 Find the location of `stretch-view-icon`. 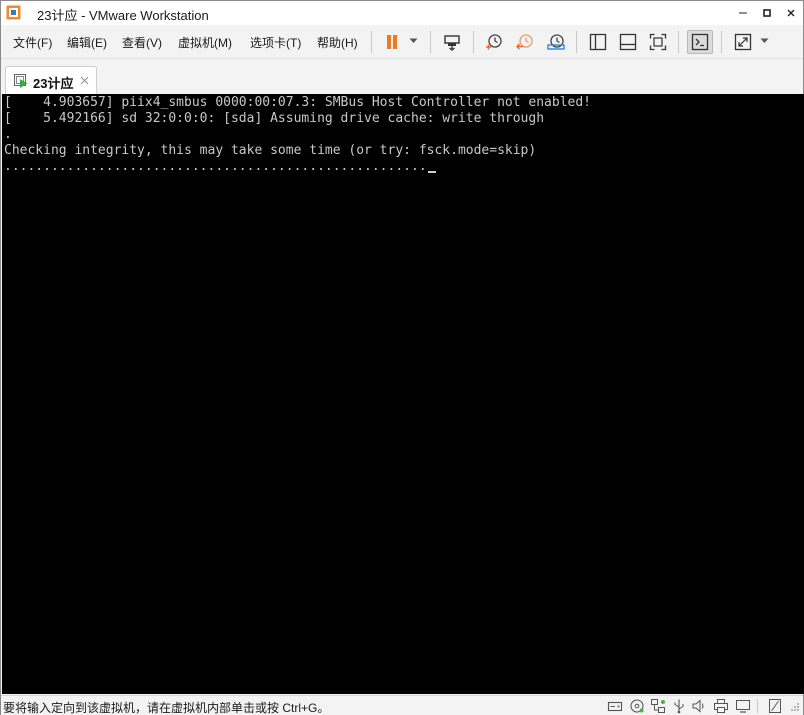

stretch-view-icon is located at coordinates (743, 42).